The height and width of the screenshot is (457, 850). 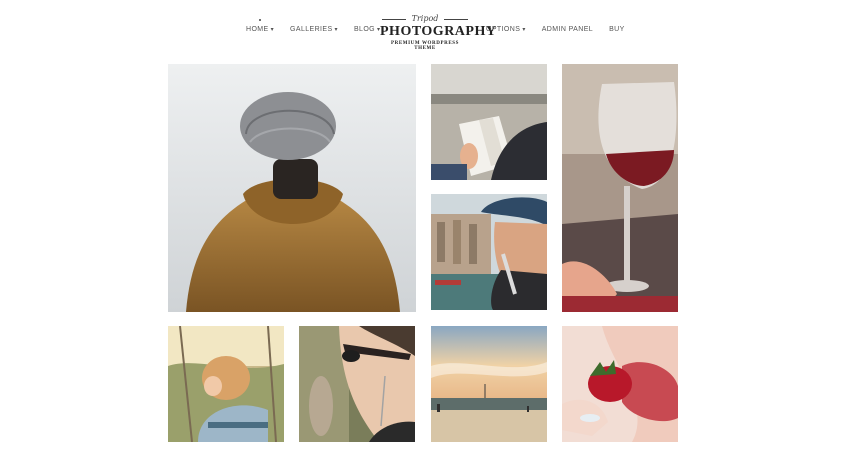 What do you see at coordinates (489, 384) in the screenshot?
I see `photo-beach-sunset` at bounding box center [489, 384].